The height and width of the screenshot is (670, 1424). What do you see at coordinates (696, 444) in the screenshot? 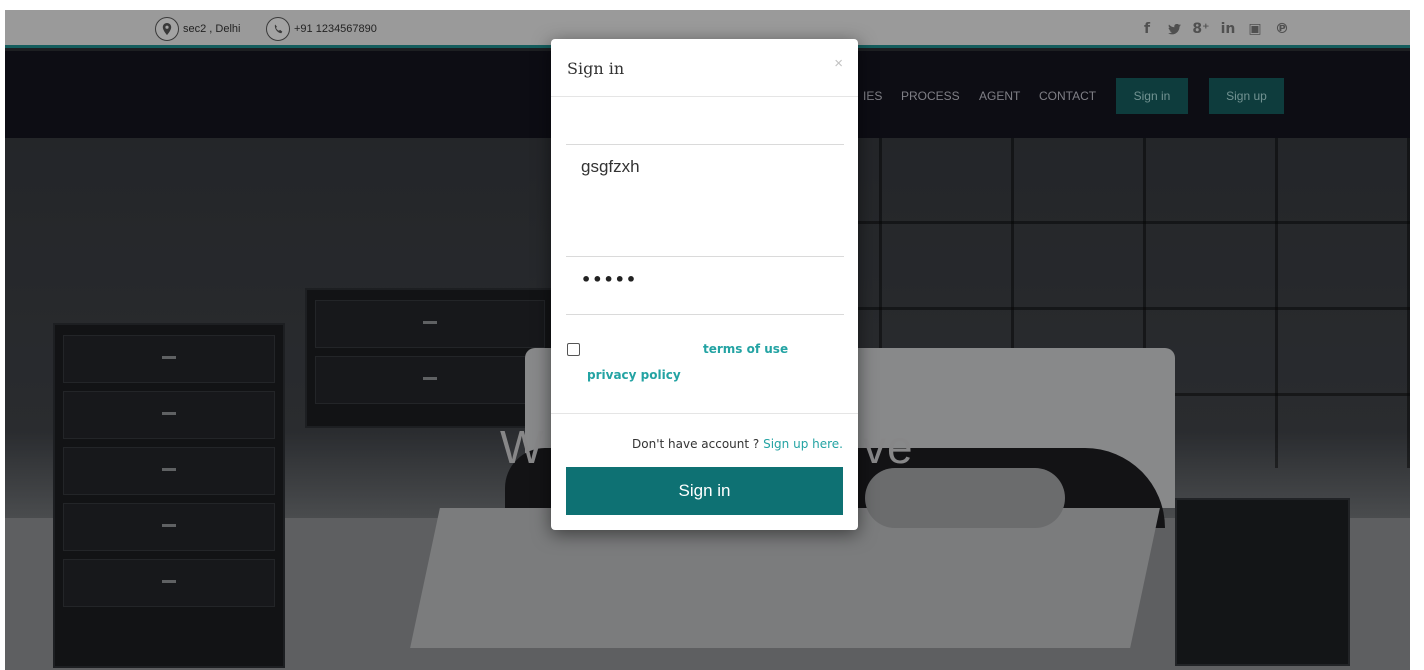
I see `no-account-text: Don't have account ?` at bounding box center [696, 444].